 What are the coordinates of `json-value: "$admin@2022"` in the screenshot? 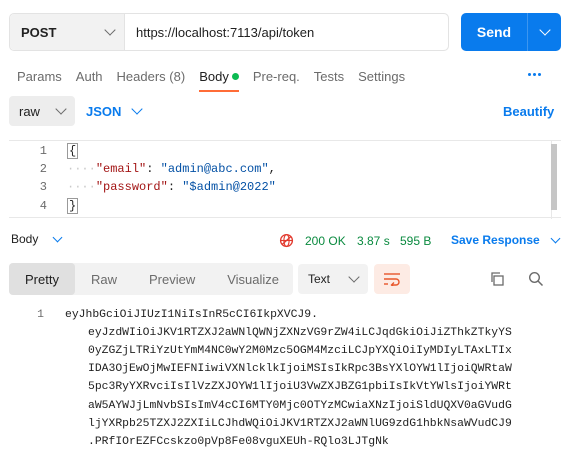 It's located at (229, 187).